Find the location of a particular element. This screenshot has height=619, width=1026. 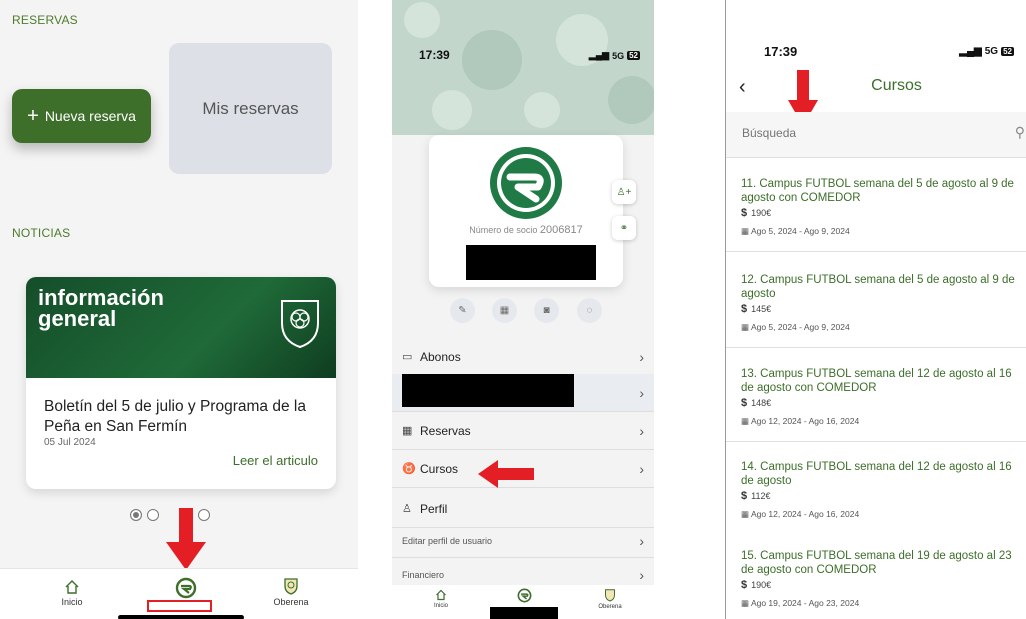

menu-label: Cursos is located at coordinates (439, 468).